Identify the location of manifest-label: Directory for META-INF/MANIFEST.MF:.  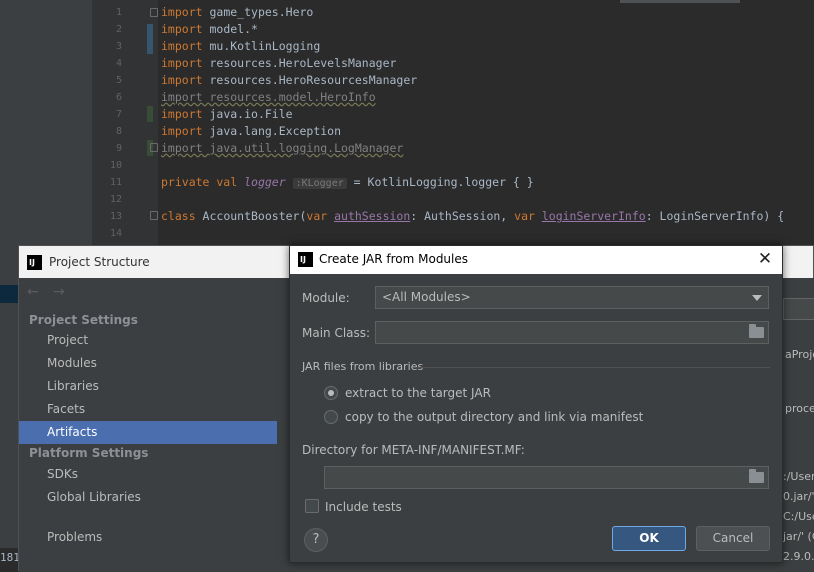
(413, 450).